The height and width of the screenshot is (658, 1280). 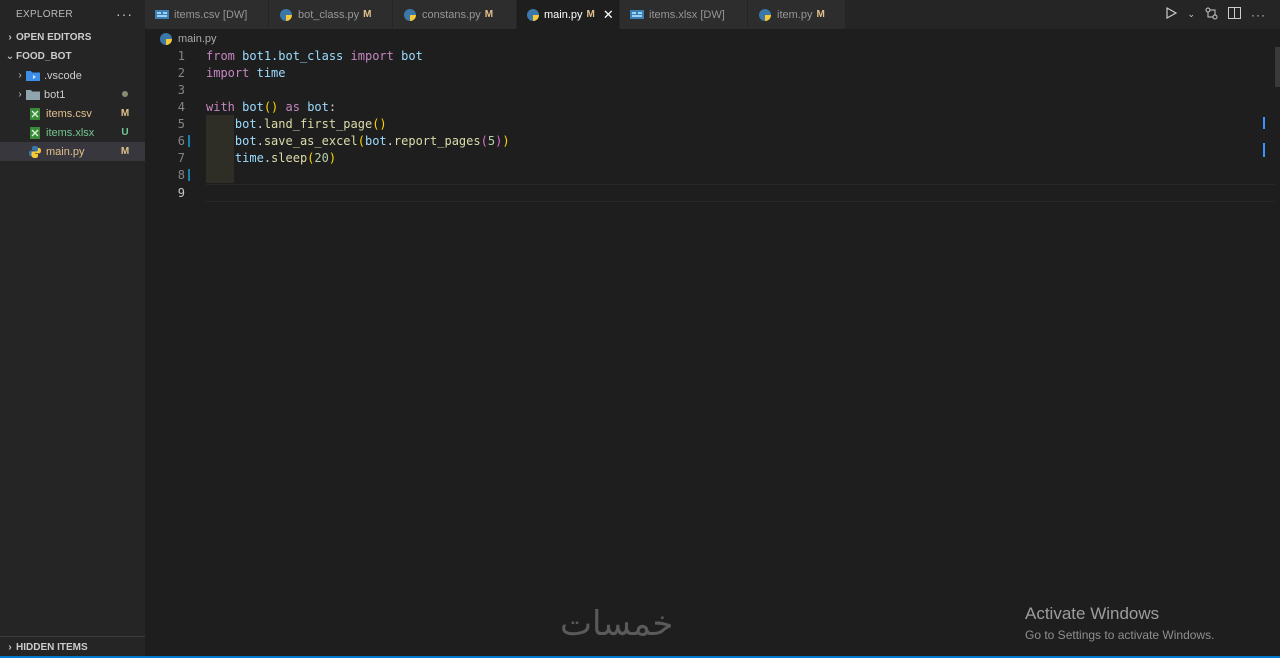 What do you see at coordinates (54, 37) in the screenshot?
I see `open-editors-label: OPEN EDITORS` at bounding box center [54, 37].